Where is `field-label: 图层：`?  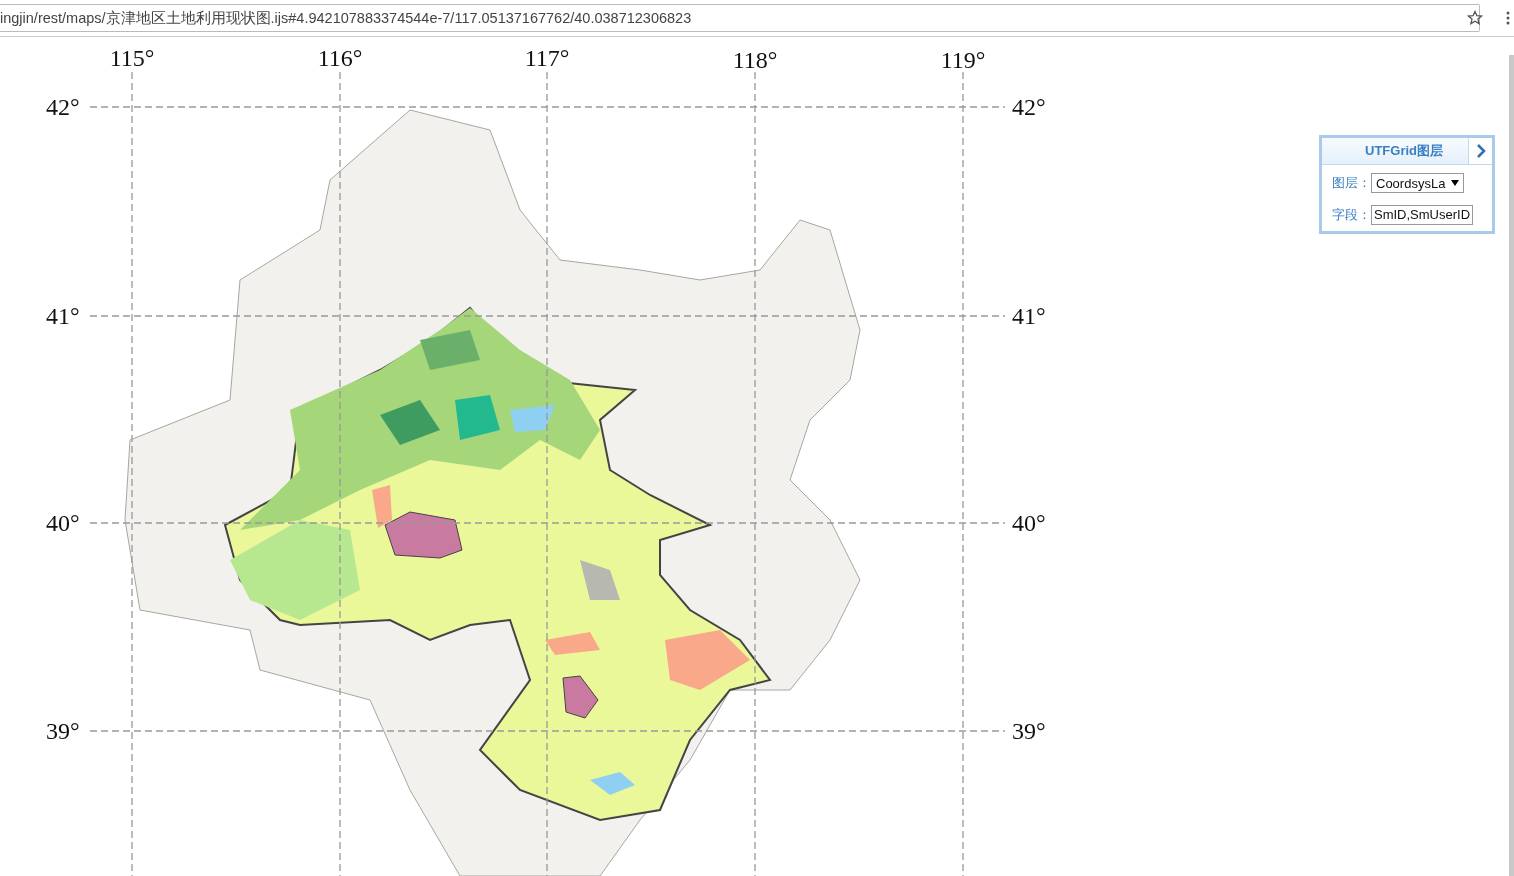 field-label: 图层： is located at coordinates (1351, 183).